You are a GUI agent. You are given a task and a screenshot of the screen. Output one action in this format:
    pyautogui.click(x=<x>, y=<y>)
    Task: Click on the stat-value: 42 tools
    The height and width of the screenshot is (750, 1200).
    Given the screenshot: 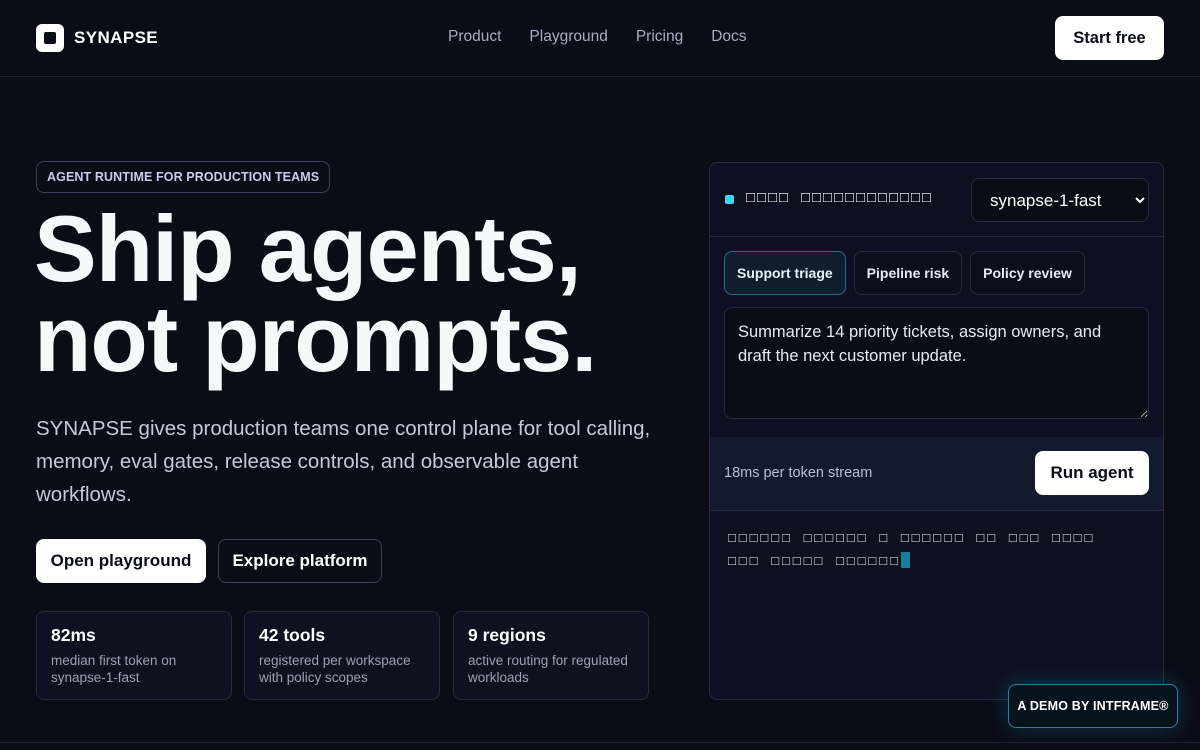 What is the action you would take?
    pyautogui.click(x=292, y=635)
    